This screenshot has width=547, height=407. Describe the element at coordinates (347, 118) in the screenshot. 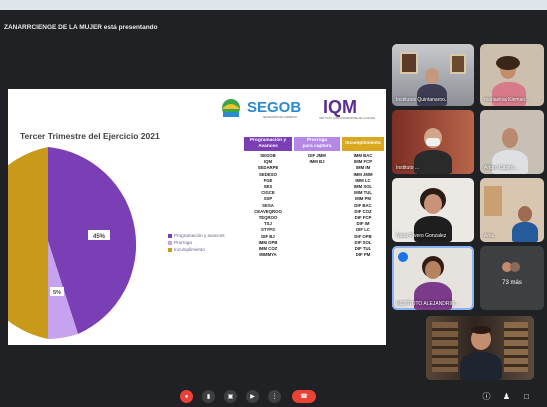

I see `iqm-subtitle: INSTITUTO QUINTANARROENSE DE LA MUJER` at that location.